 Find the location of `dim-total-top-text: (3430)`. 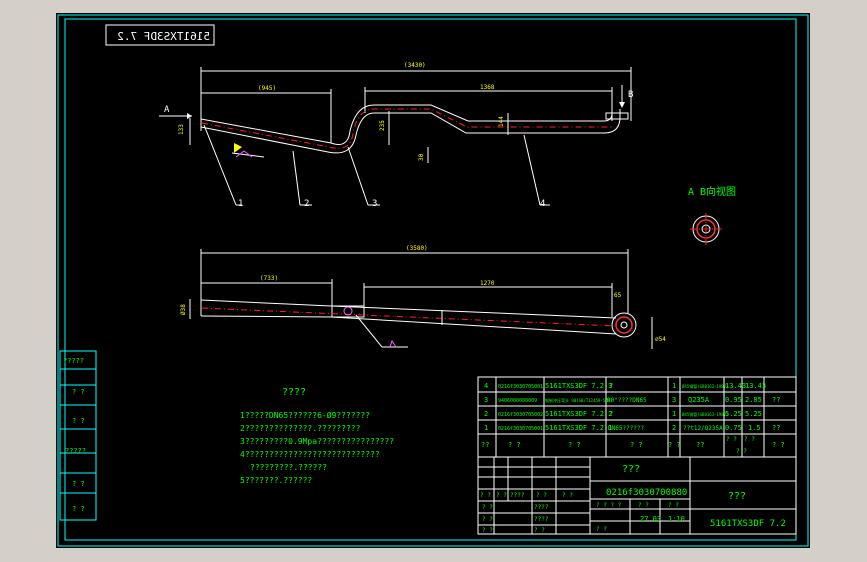

dim-total-top-text: (3430) is located at coordinates (415, 65).